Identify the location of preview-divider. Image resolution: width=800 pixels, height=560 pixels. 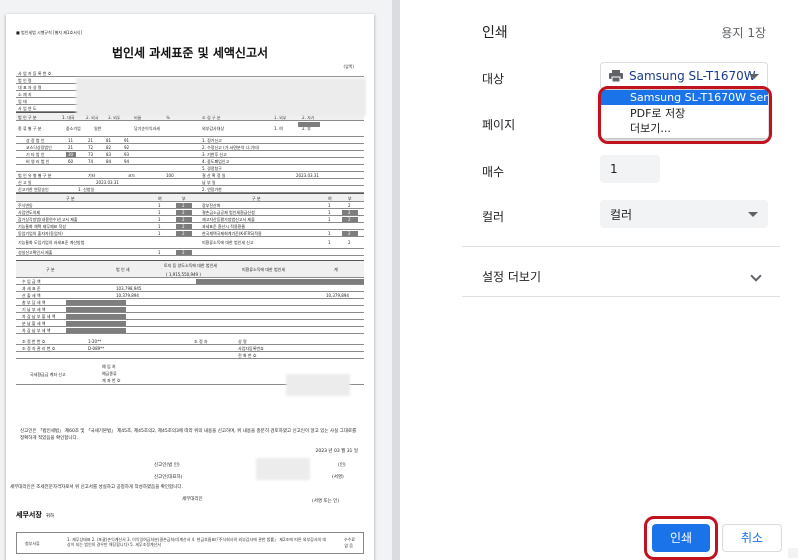
(396, 280).